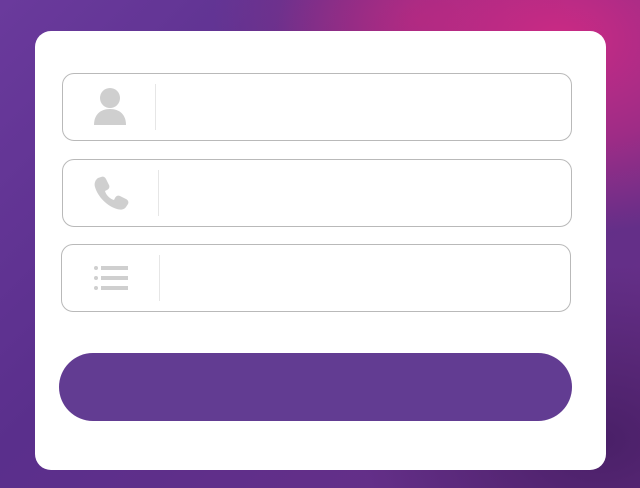 Image resolution: width=640 pixels, height=488 pixels. I want to click on phone-input, so click(364, 194).